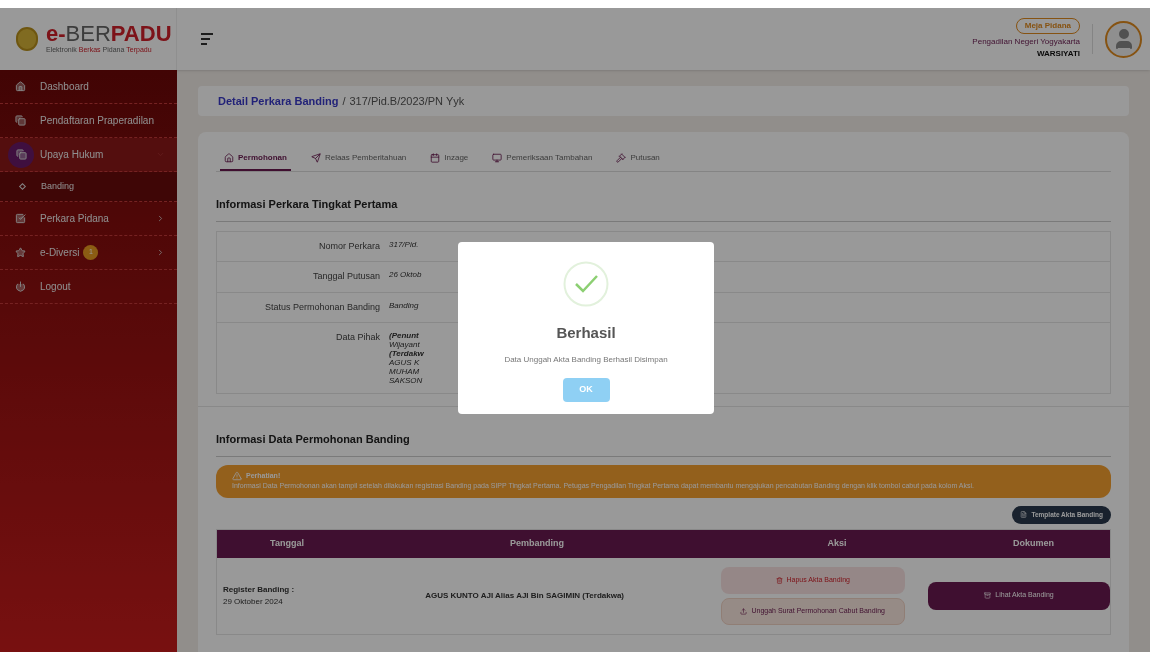  I want to click on calendar-icon, so click(435, 158).